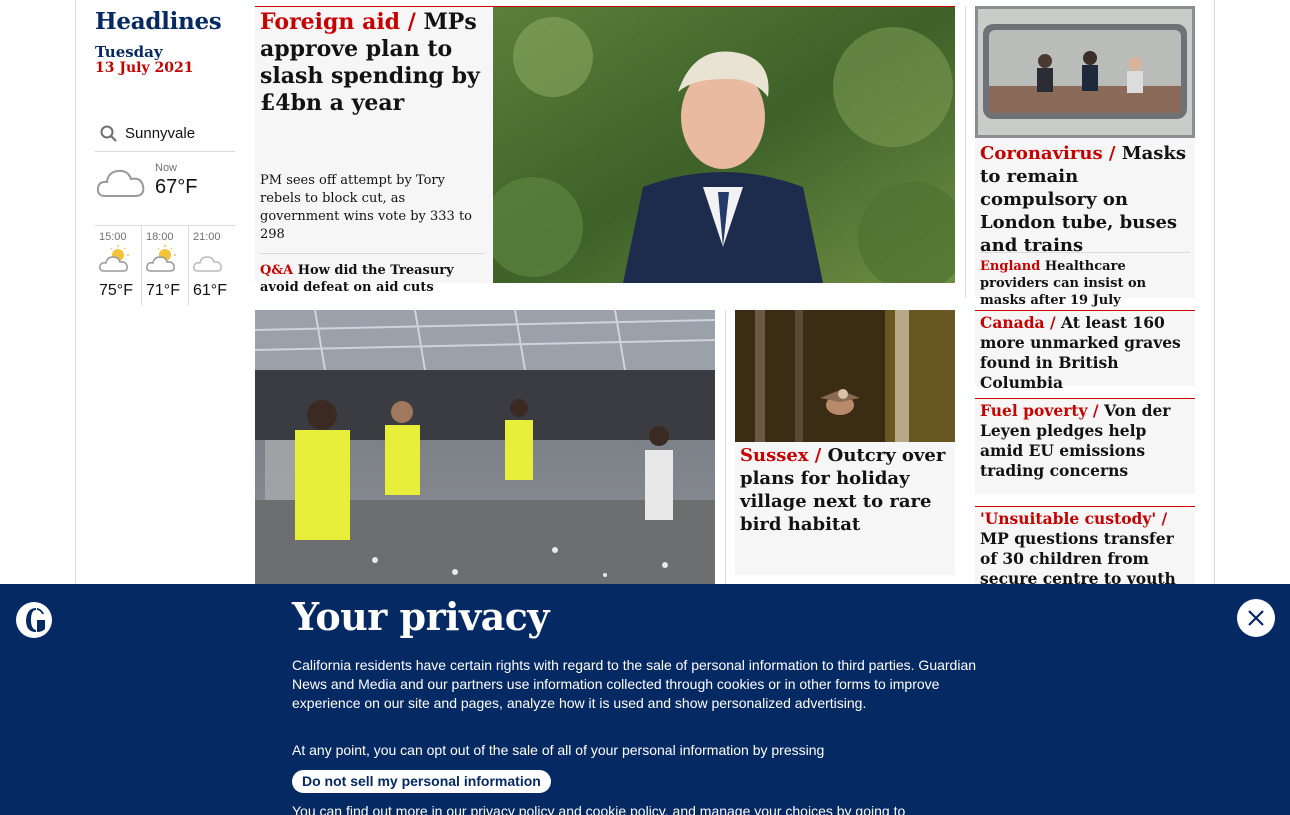 This screenshot has height=815, width=1290. What do you see at coordinates (1048, 153) in the screenshot?
I see `coronavirus-story-kicker: Coronavirus /` at bounding box center [1048, 153].